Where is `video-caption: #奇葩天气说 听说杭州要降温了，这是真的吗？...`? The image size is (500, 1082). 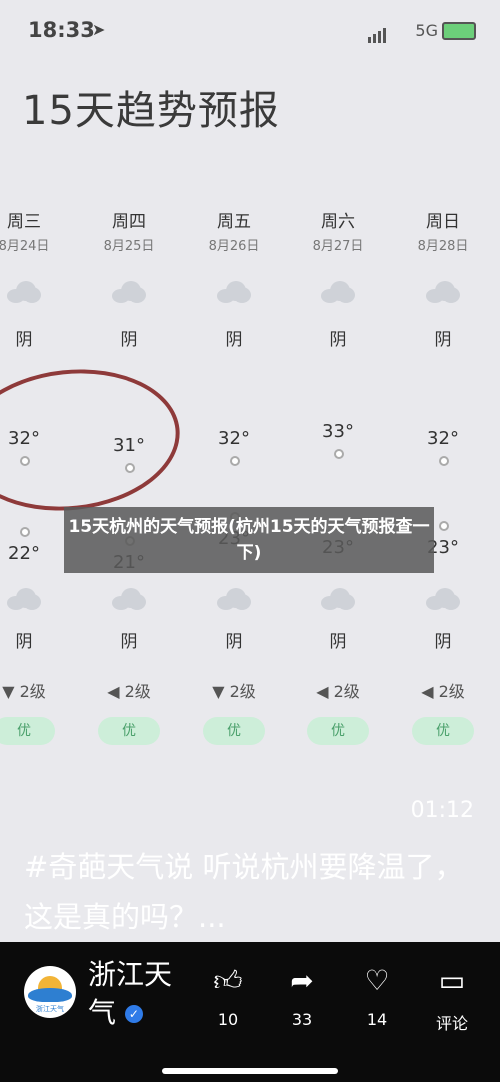 video-caption: #奇葩天气说 听说杭州要降温了，这是真的吗？... is located at coordinates (249, 892).